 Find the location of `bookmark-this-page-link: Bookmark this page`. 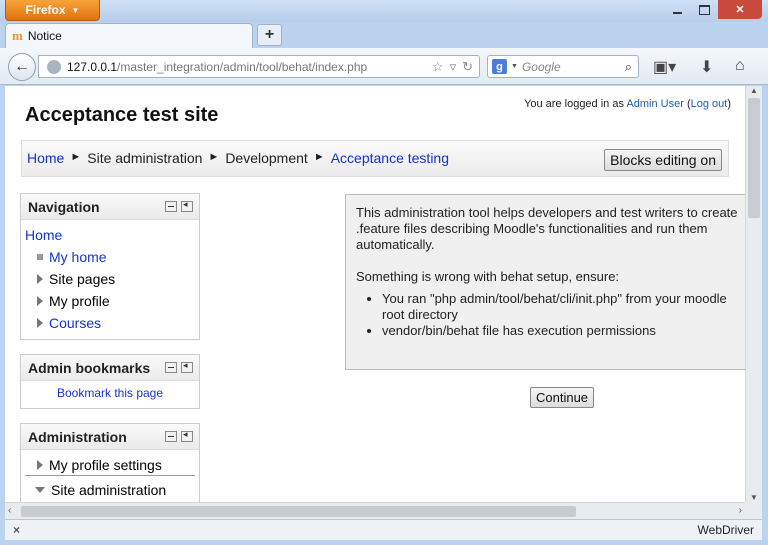

bookmark-this-page-link: Bookmark this page is located at coordinates (110, 393).